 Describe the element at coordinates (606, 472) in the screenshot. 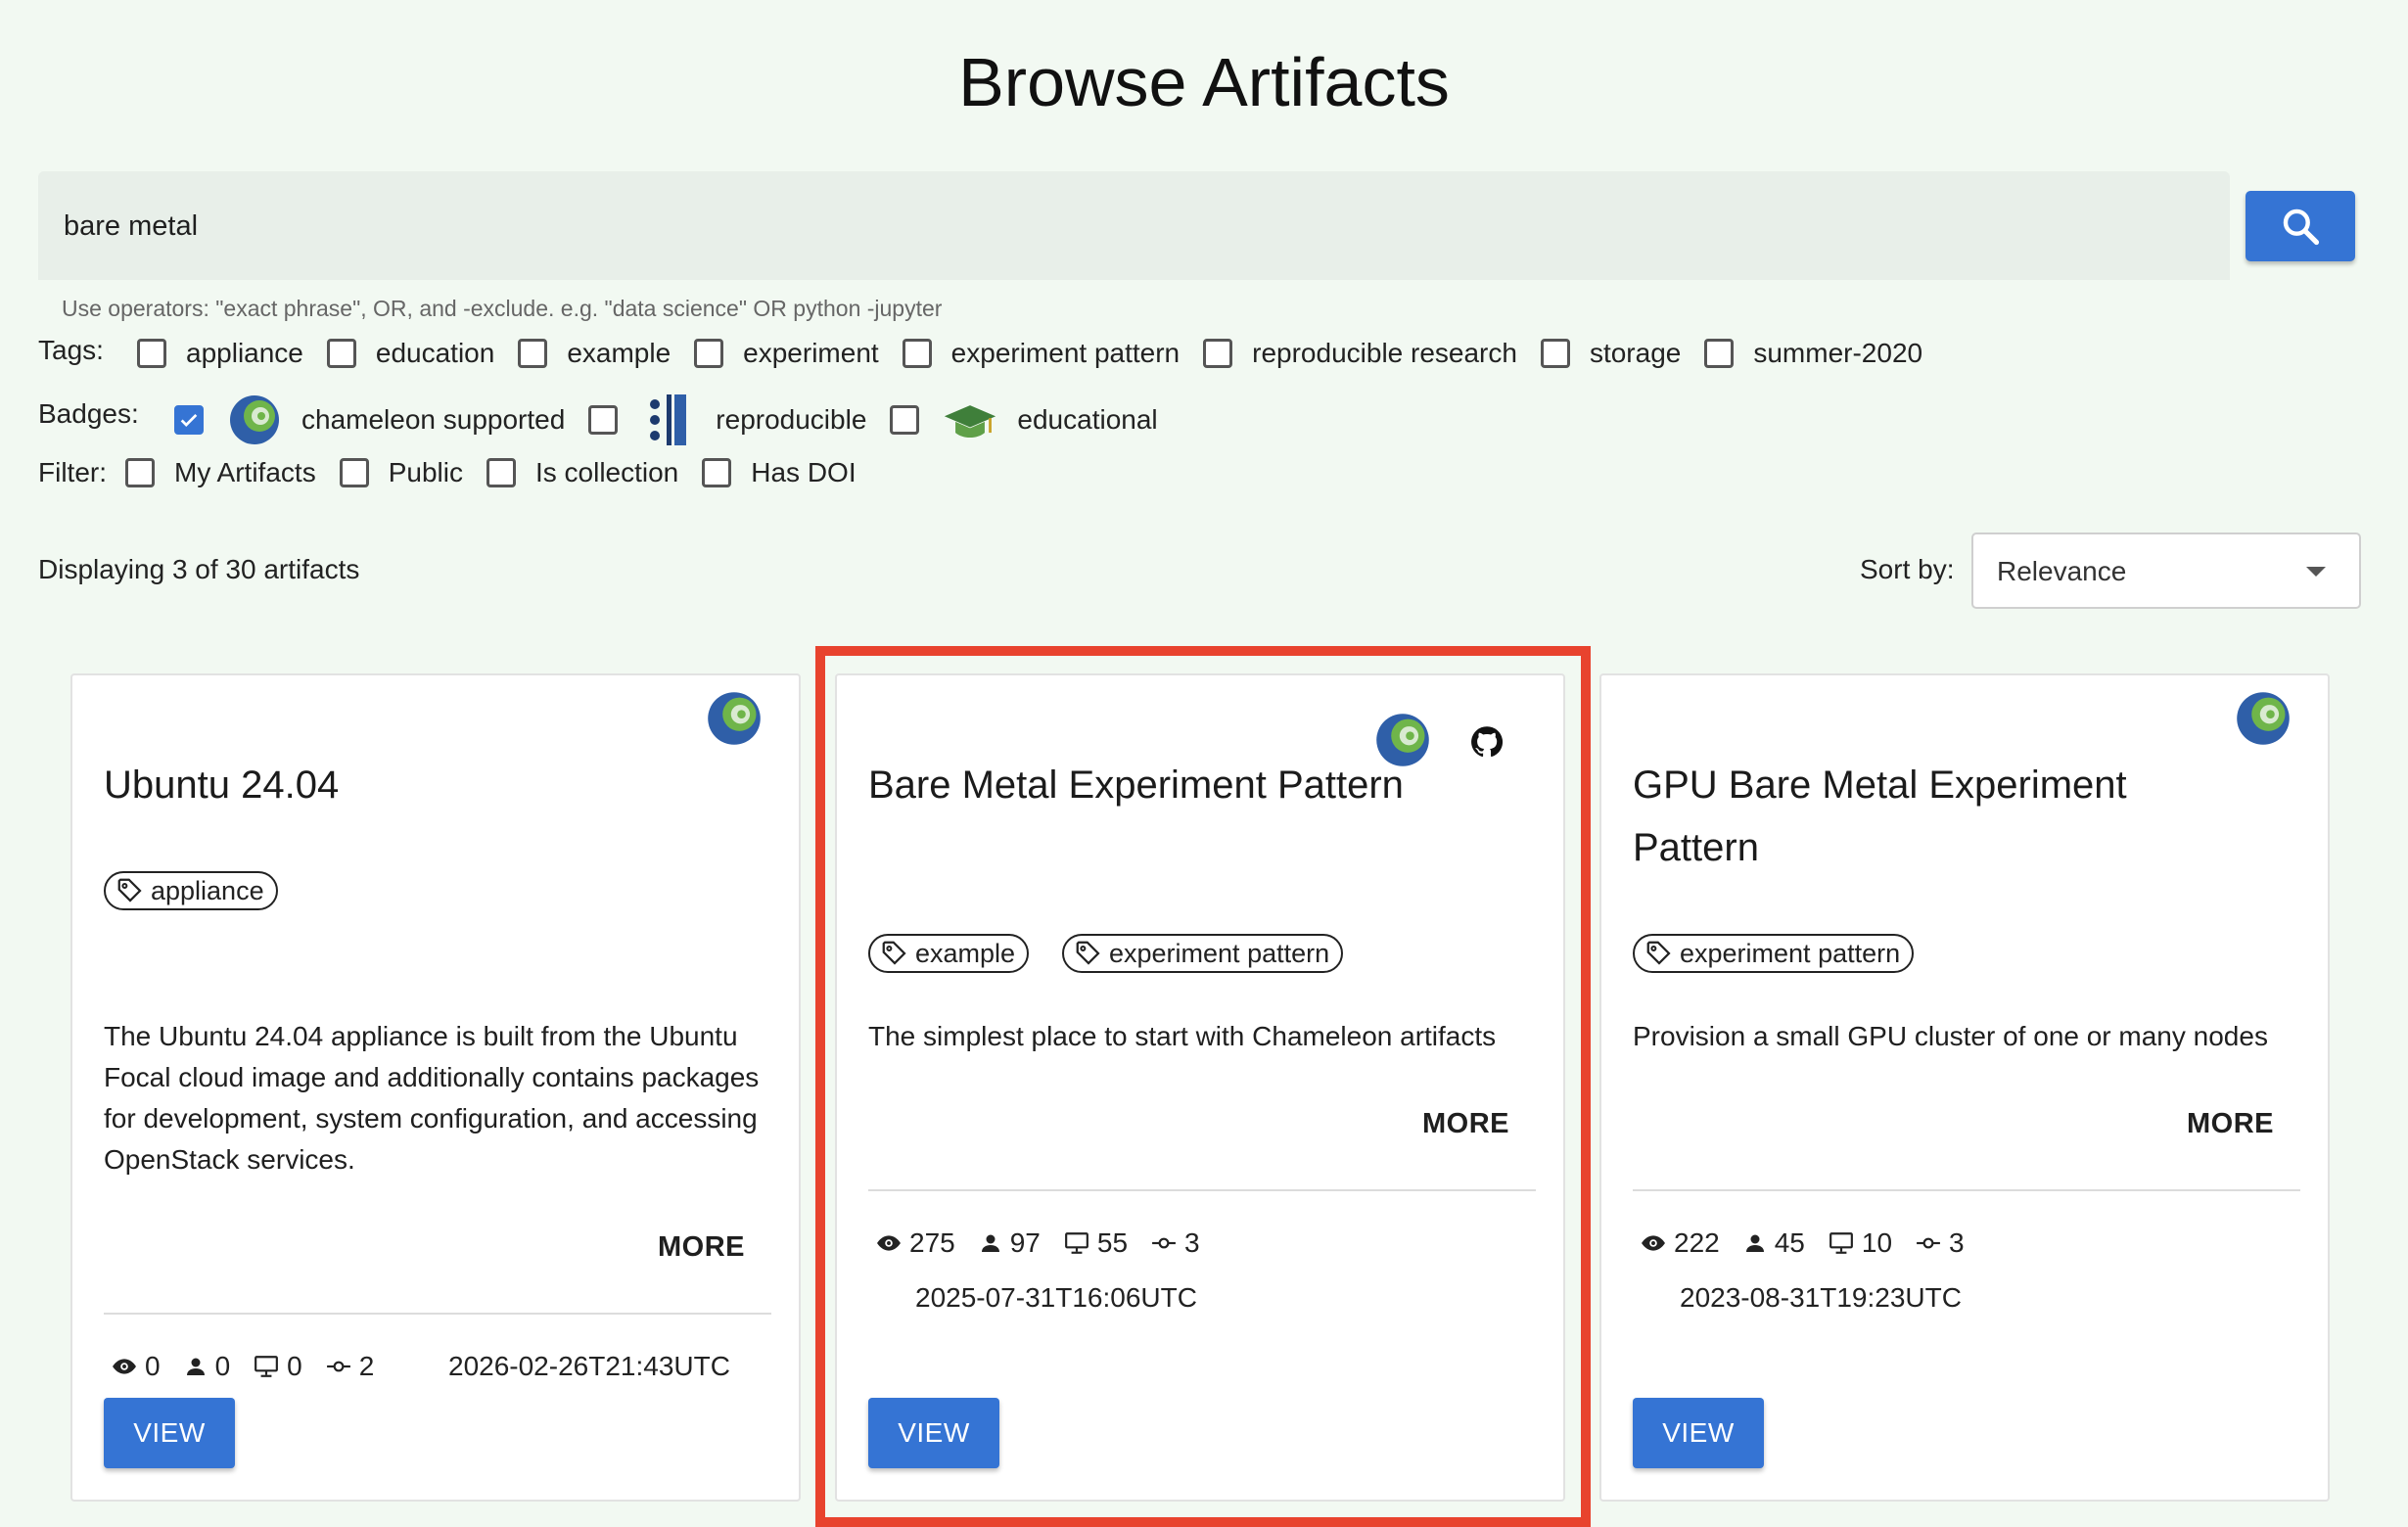

I see `filter-label-is-collection: Is collection` at that location.